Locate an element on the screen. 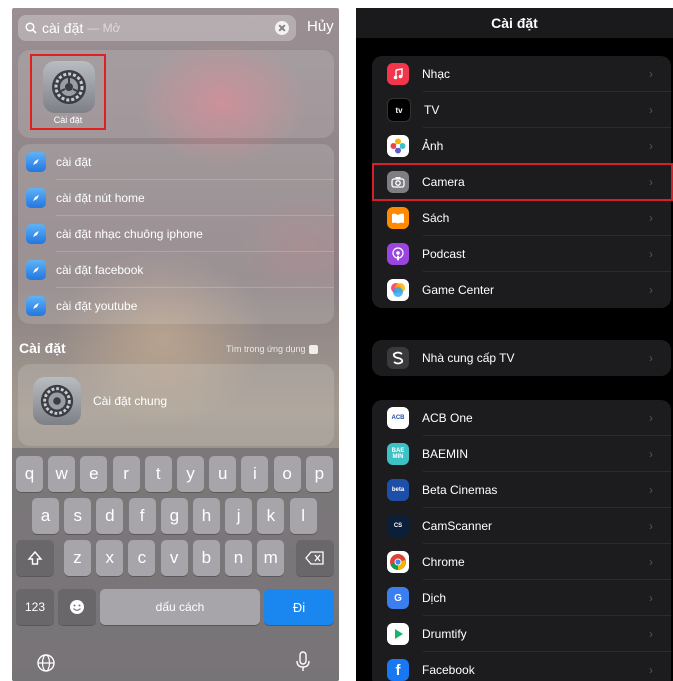 The image size is (673, 681). safari-compass-icon is located at coordinates (36, 270).